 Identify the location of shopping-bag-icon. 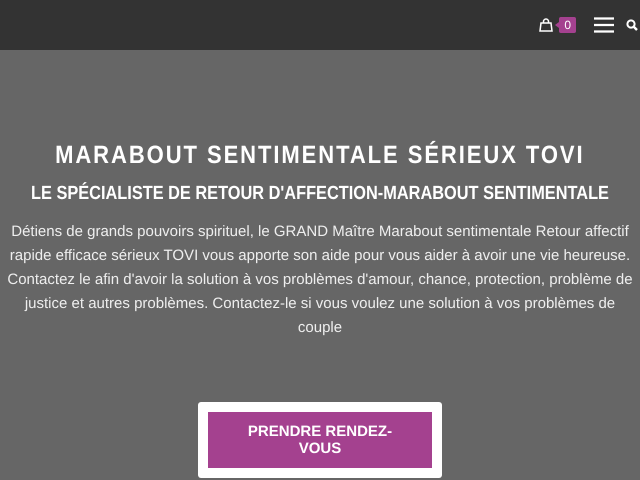
(546, 25).